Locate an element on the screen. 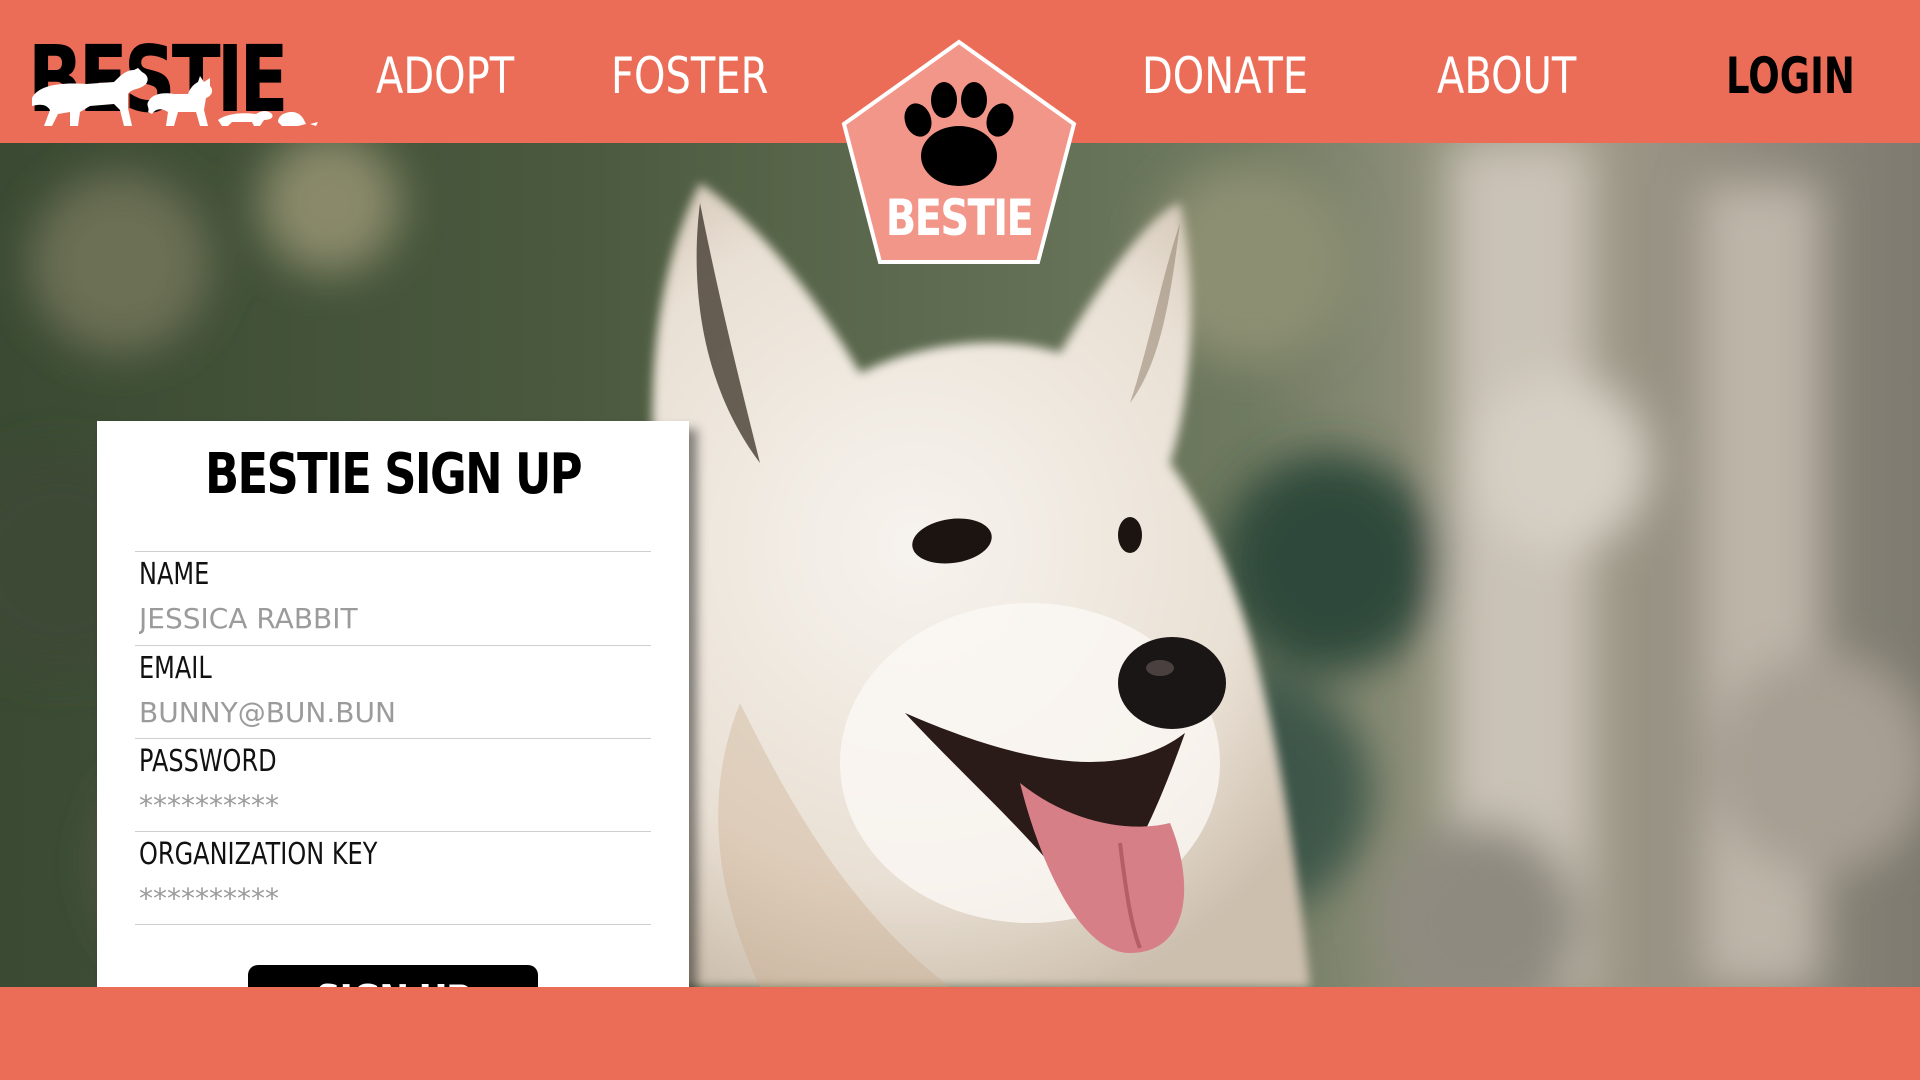 This screenshot has height=1080, width=1920. nav-login-link: LOGIN is located at coordinates (1790, 76).